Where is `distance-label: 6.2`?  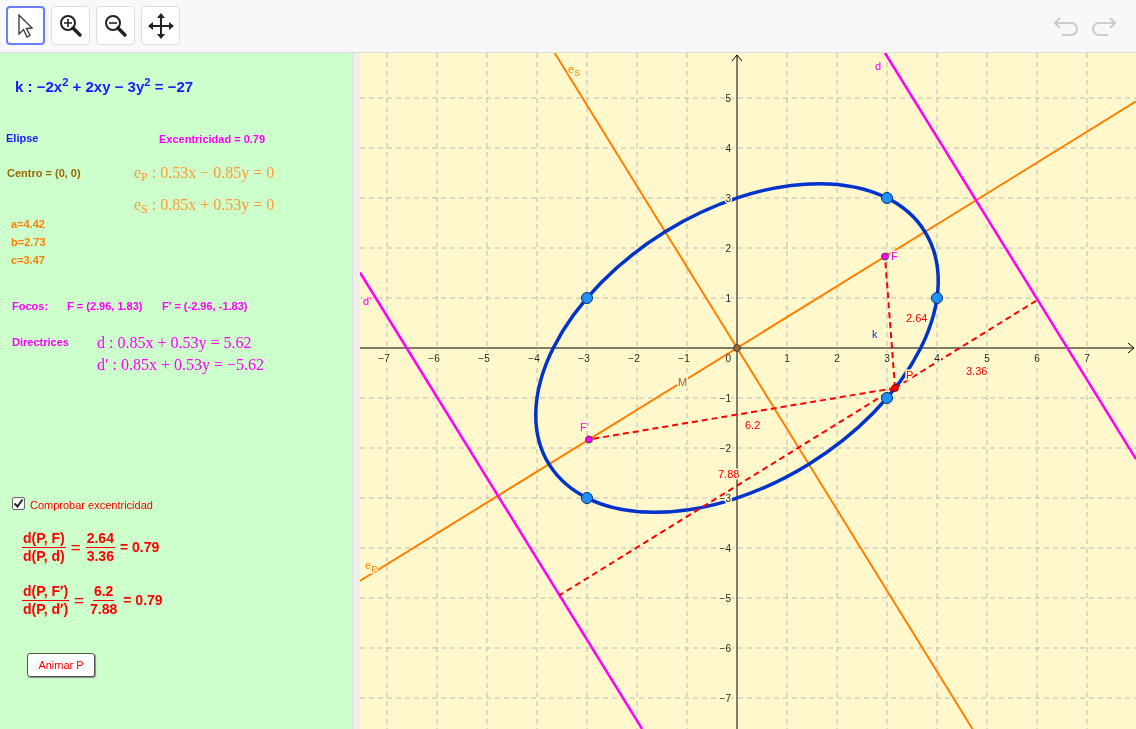 distance-label: 6.2 is located at coordinates (753, 425).